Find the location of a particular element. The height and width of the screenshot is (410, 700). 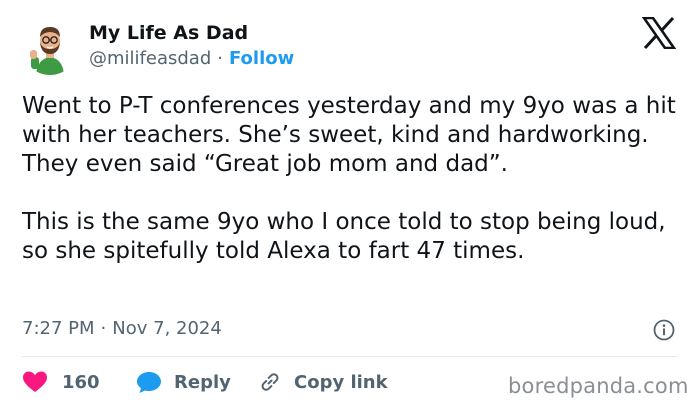

tweet-timestamp: 7:27 PM · Nov 7, 2024 is located at coordinates (122, 329).